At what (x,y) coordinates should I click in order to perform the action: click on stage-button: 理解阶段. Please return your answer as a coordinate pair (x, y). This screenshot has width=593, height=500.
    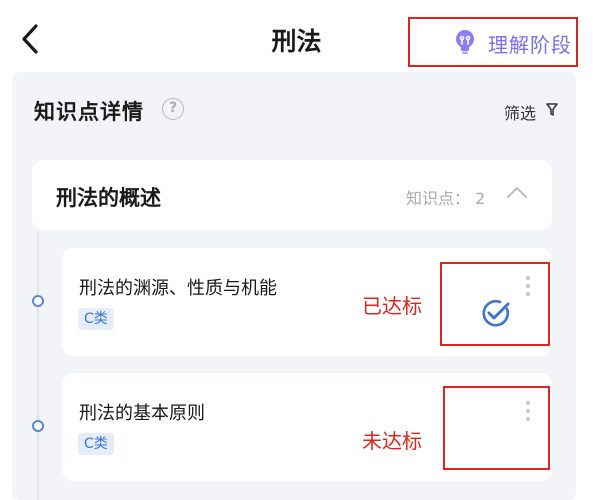
    Looking at the image, I should click on (493, 42).